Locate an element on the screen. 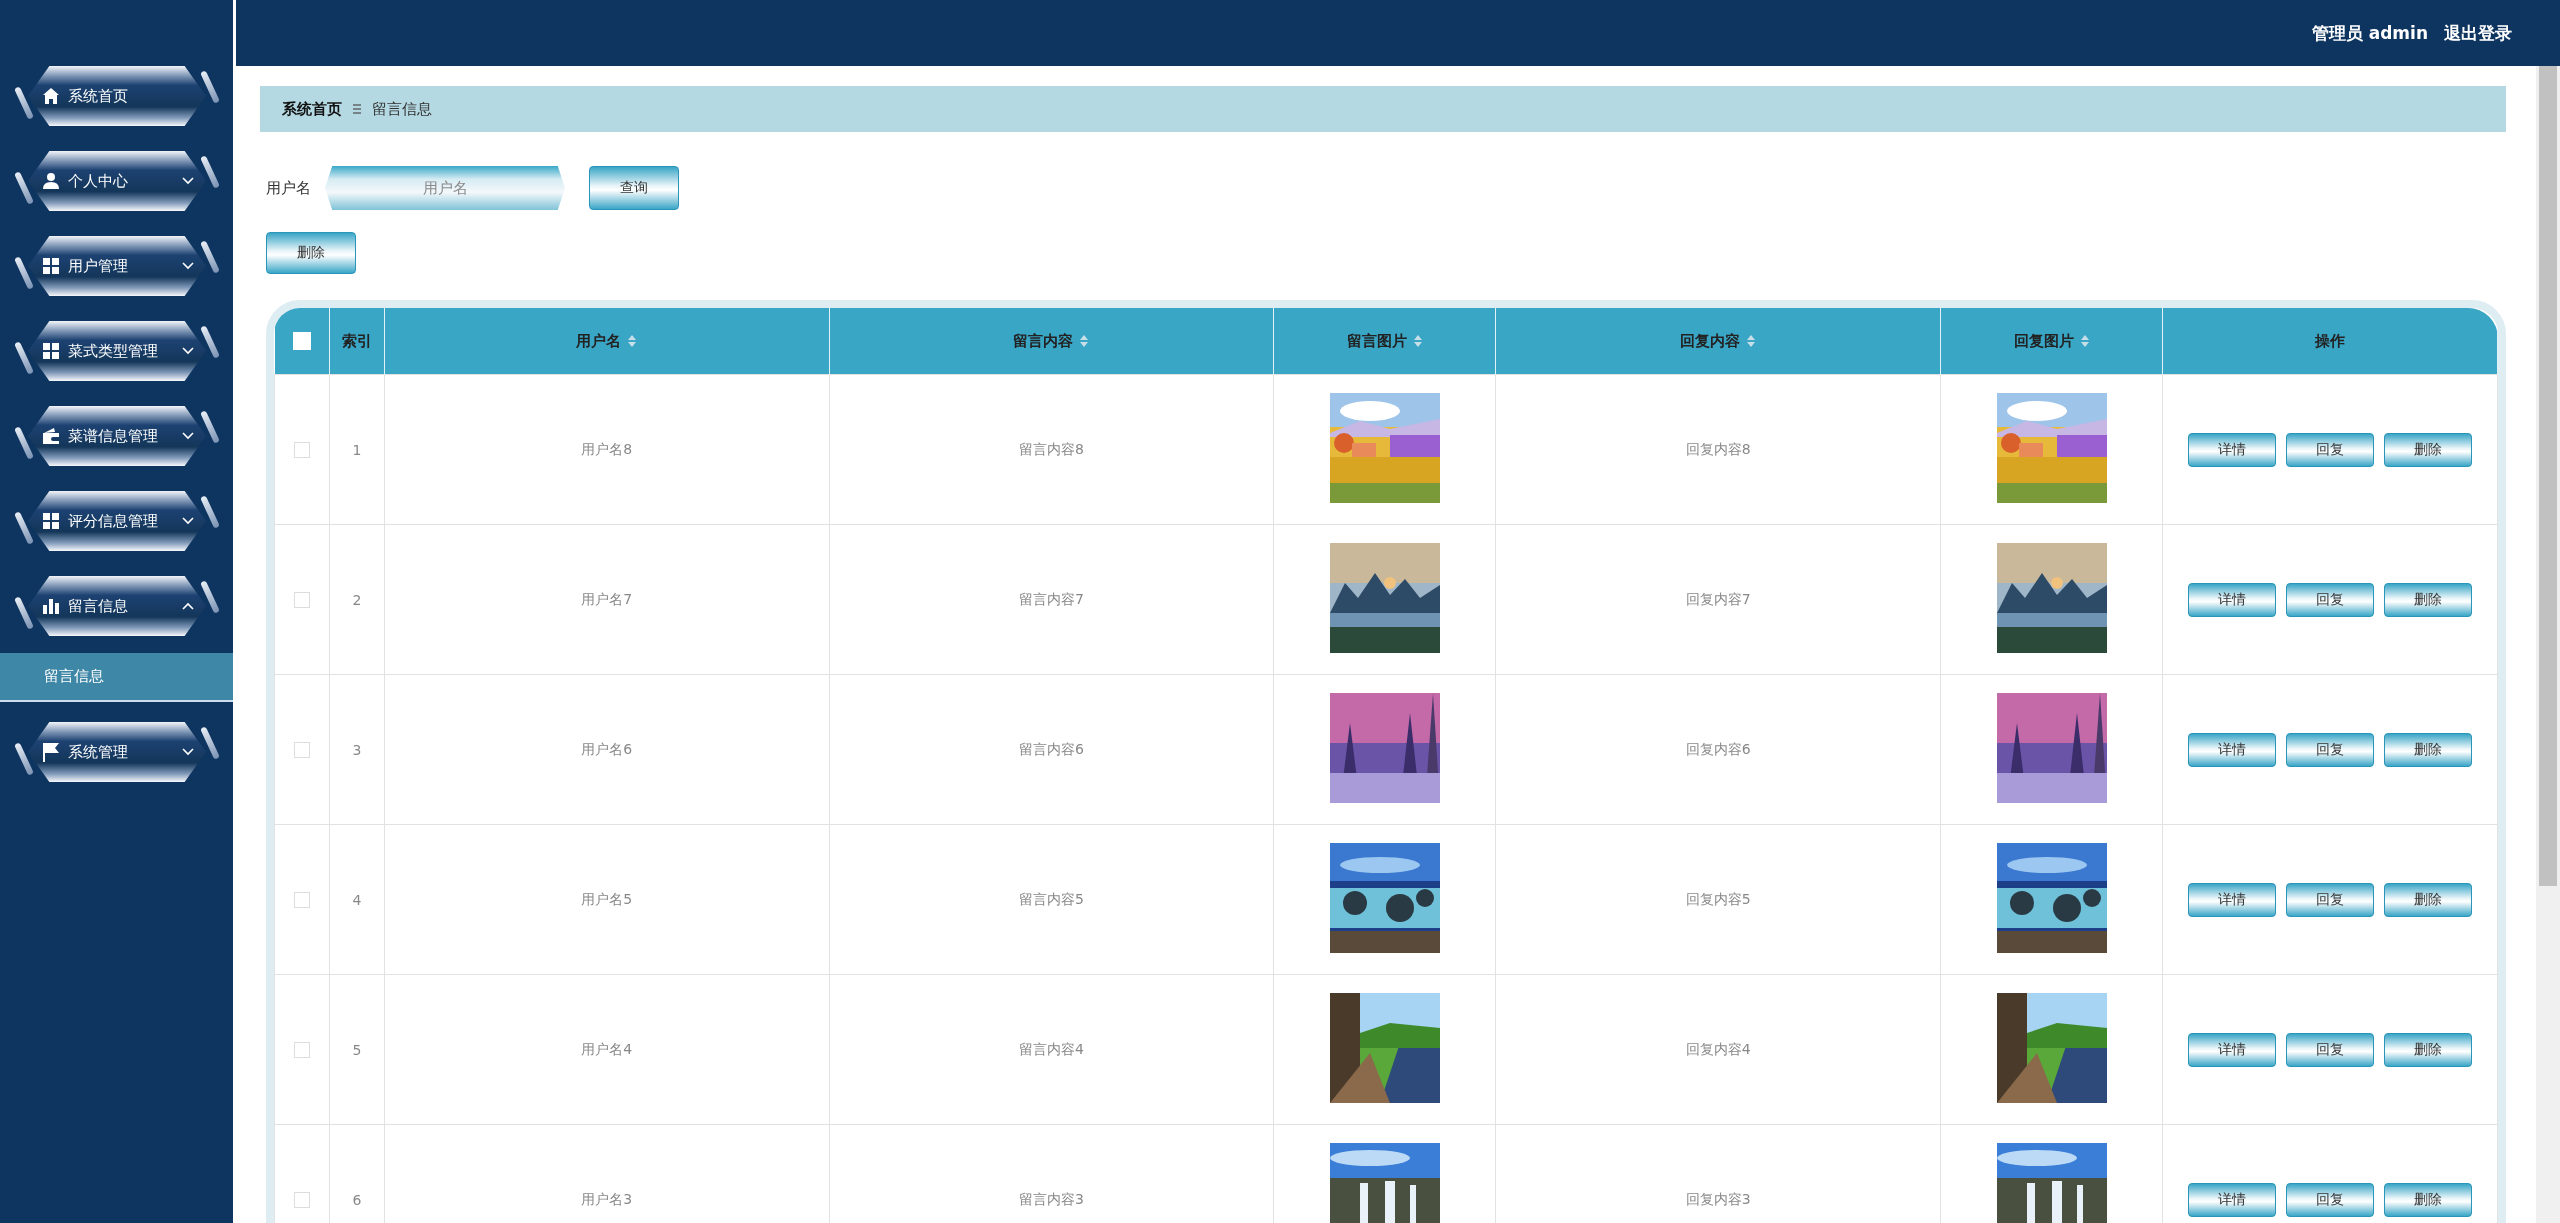 This screenshot has width=2560, height=1223. table-cell: 5 is located at coordinates (357, 1049).